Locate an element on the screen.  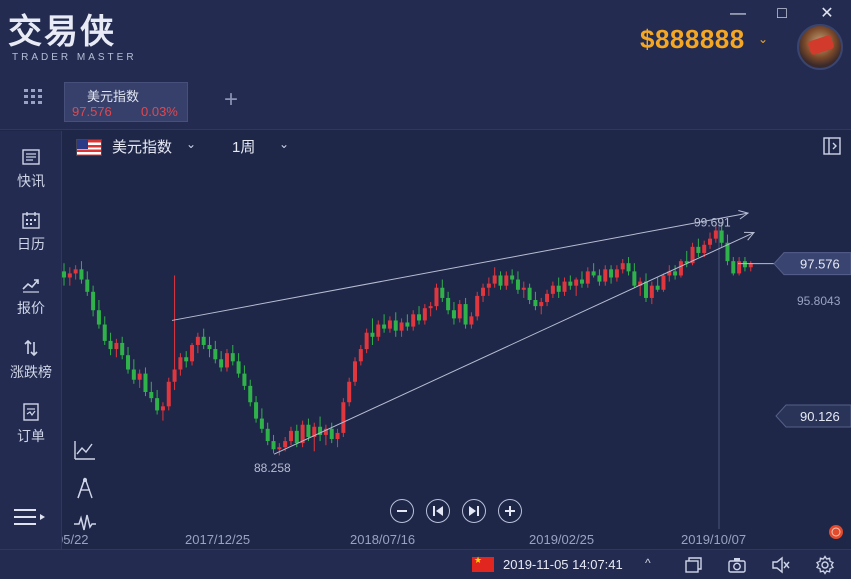
symbol-selector: 美元指数 is located at coordinates (142, 146).